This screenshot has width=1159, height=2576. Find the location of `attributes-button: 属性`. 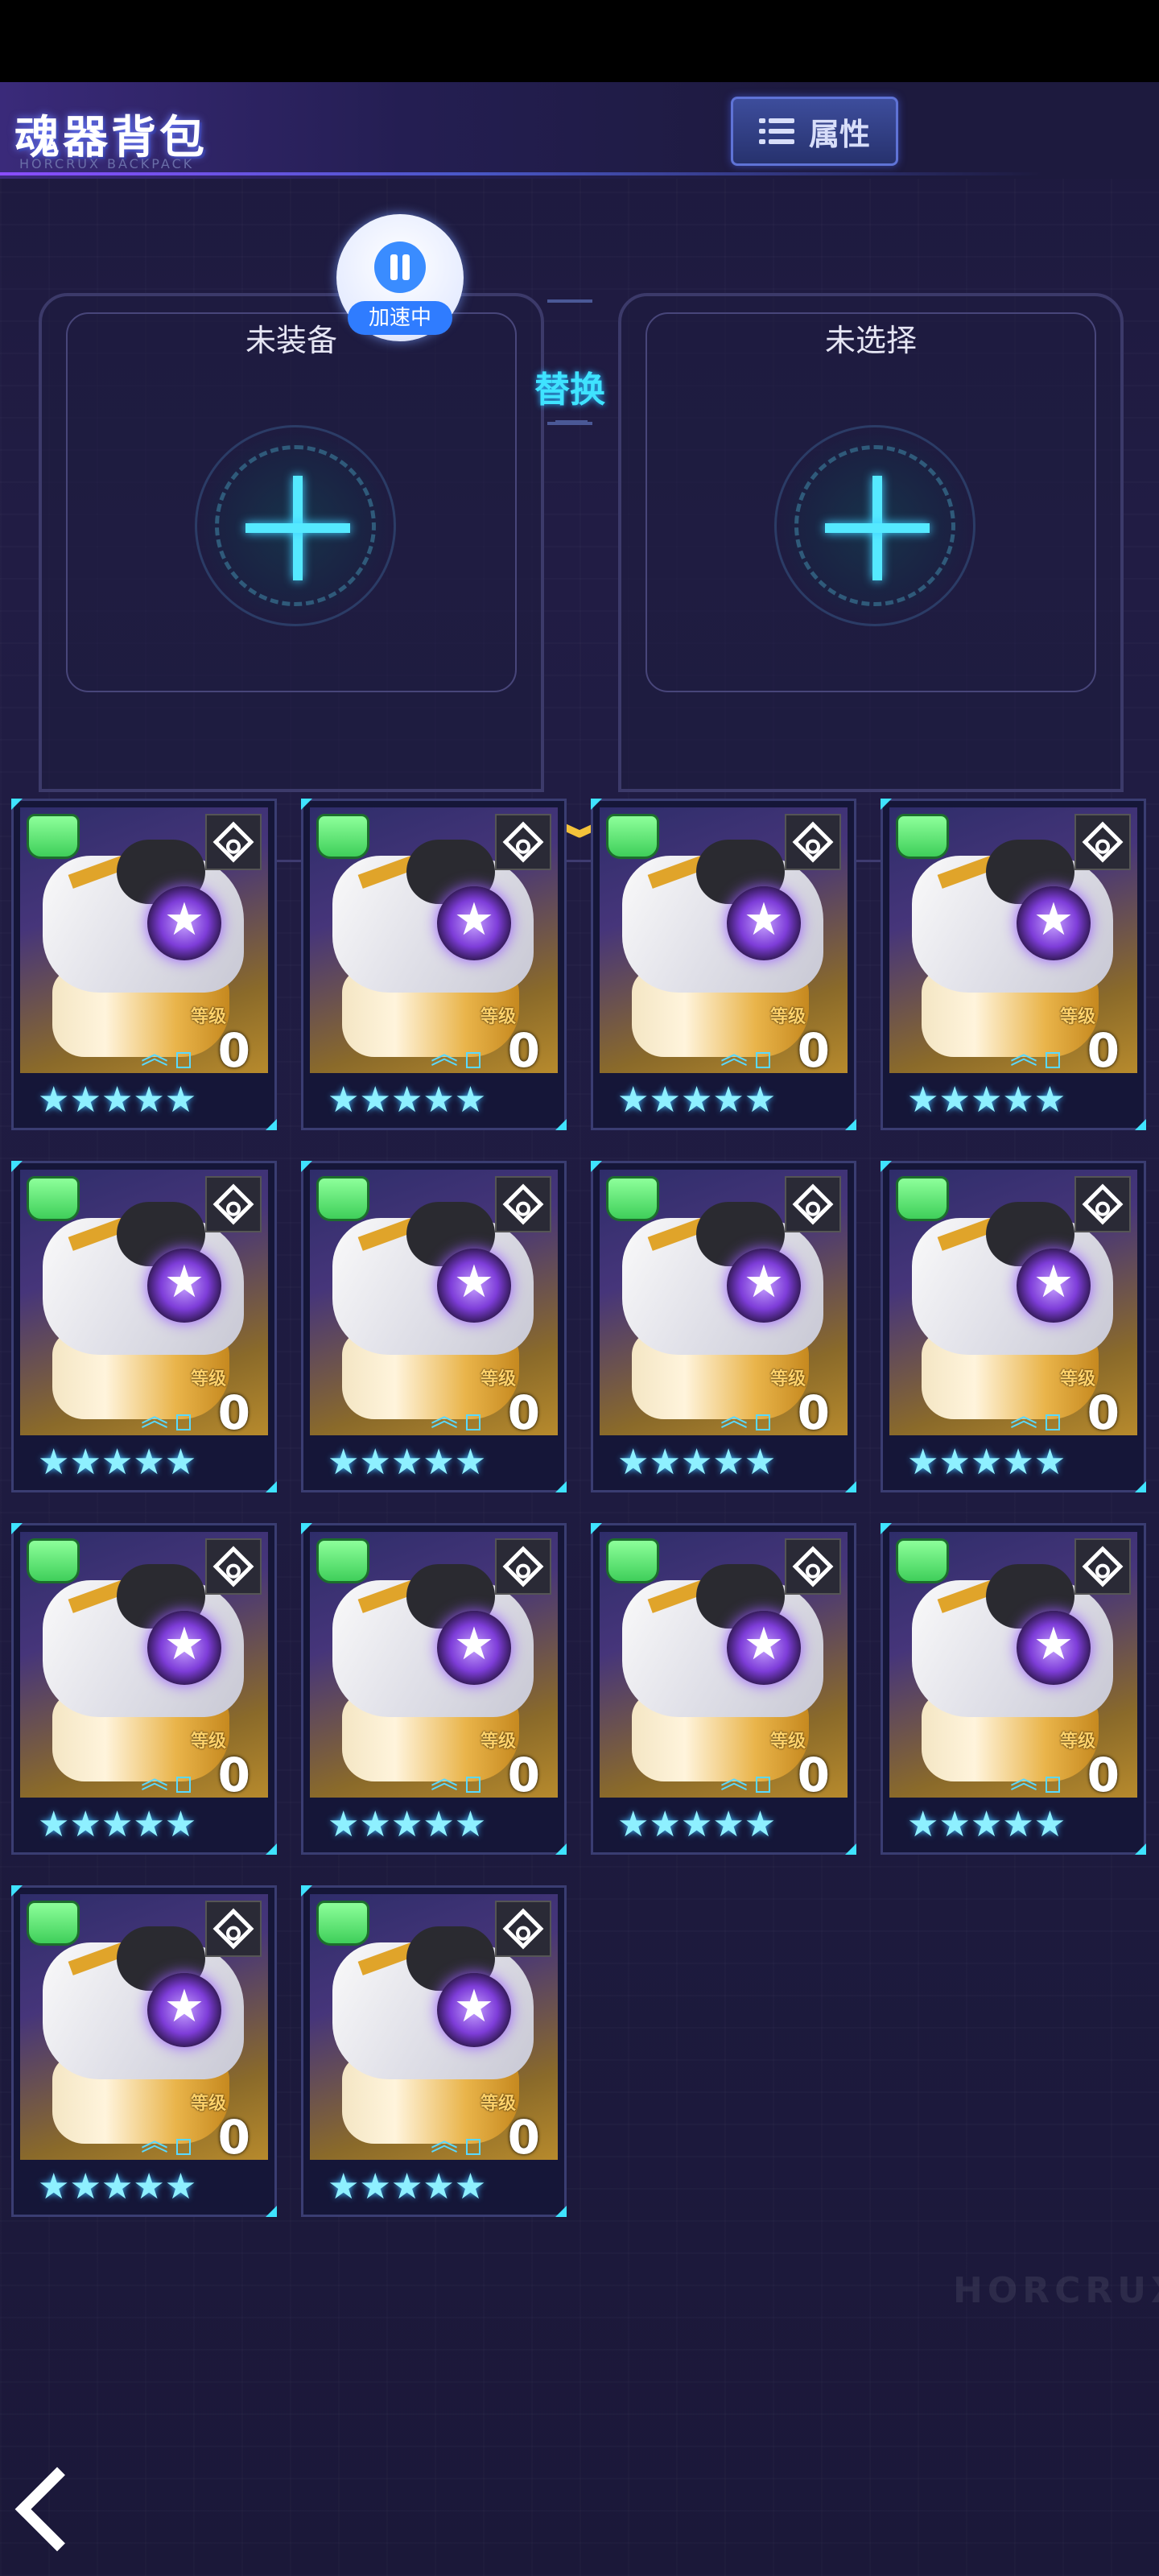

attributes-button: 属性 is located at coordinates (814, 131).